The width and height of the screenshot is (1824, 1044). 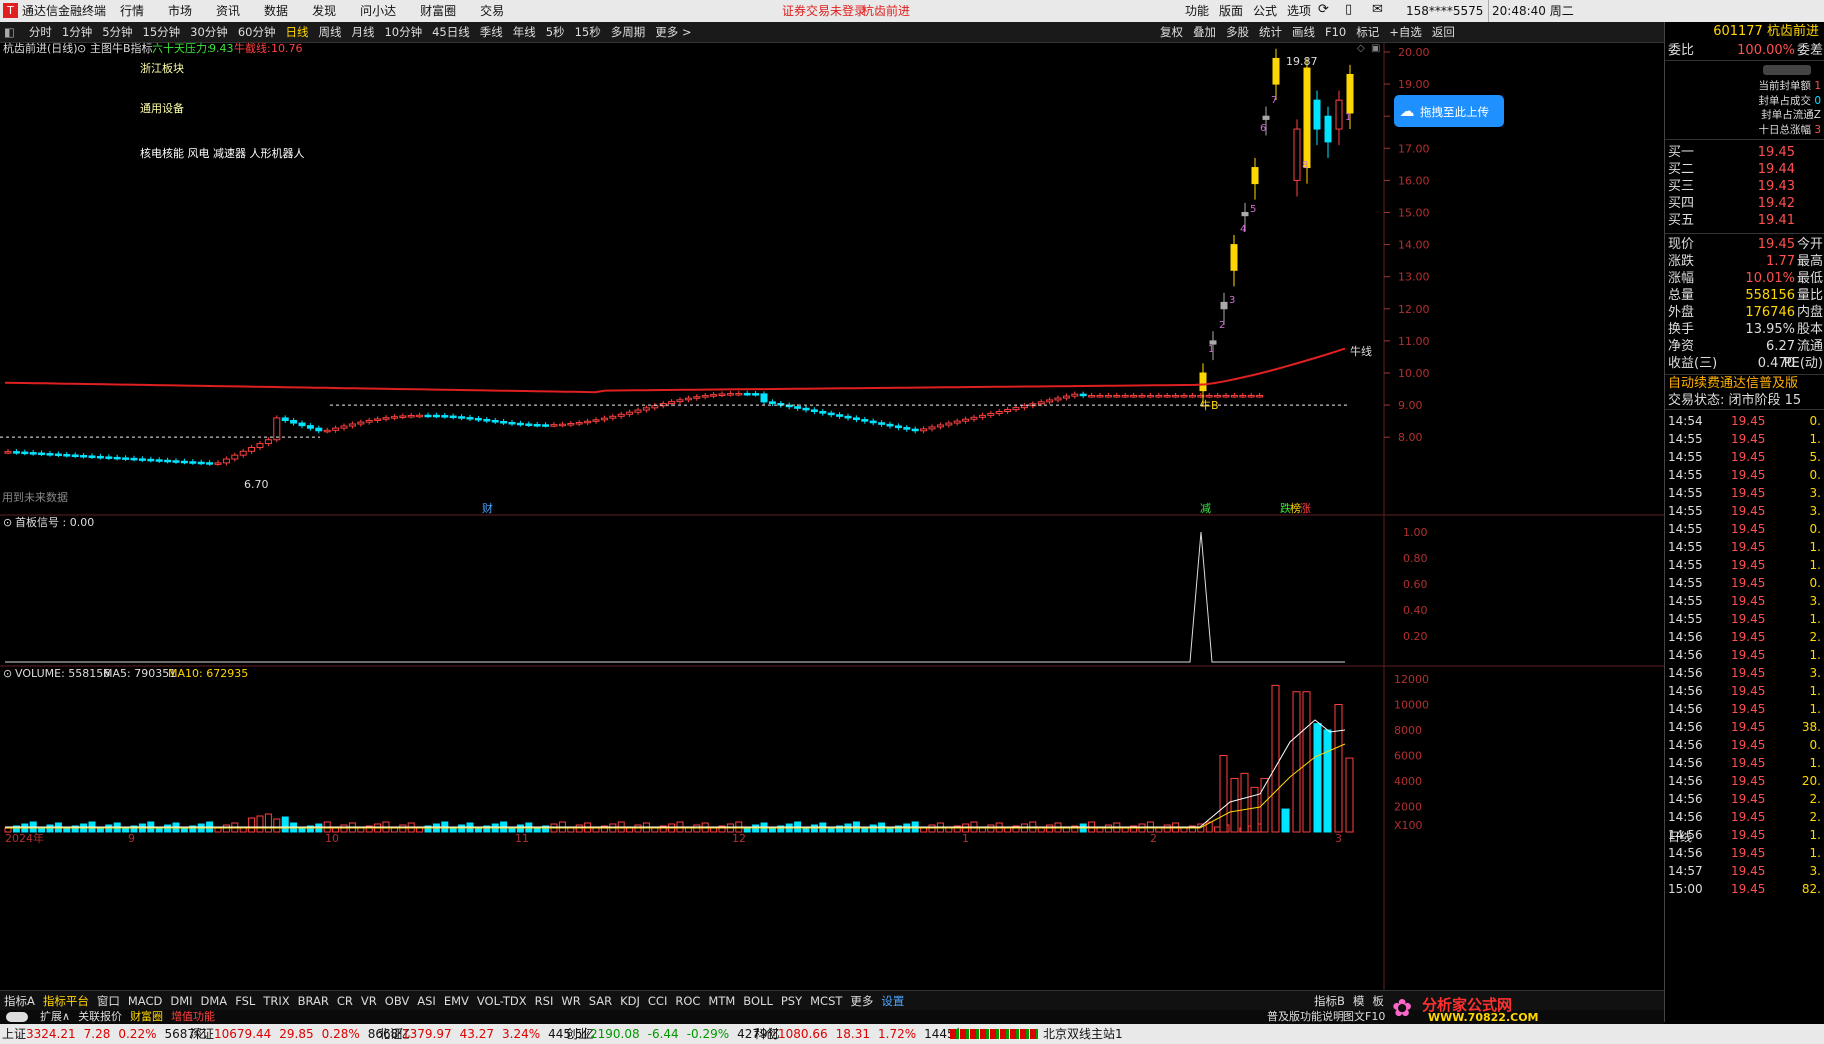 I want to click on mail-icon: ✉, so click(x=1377, y=9).